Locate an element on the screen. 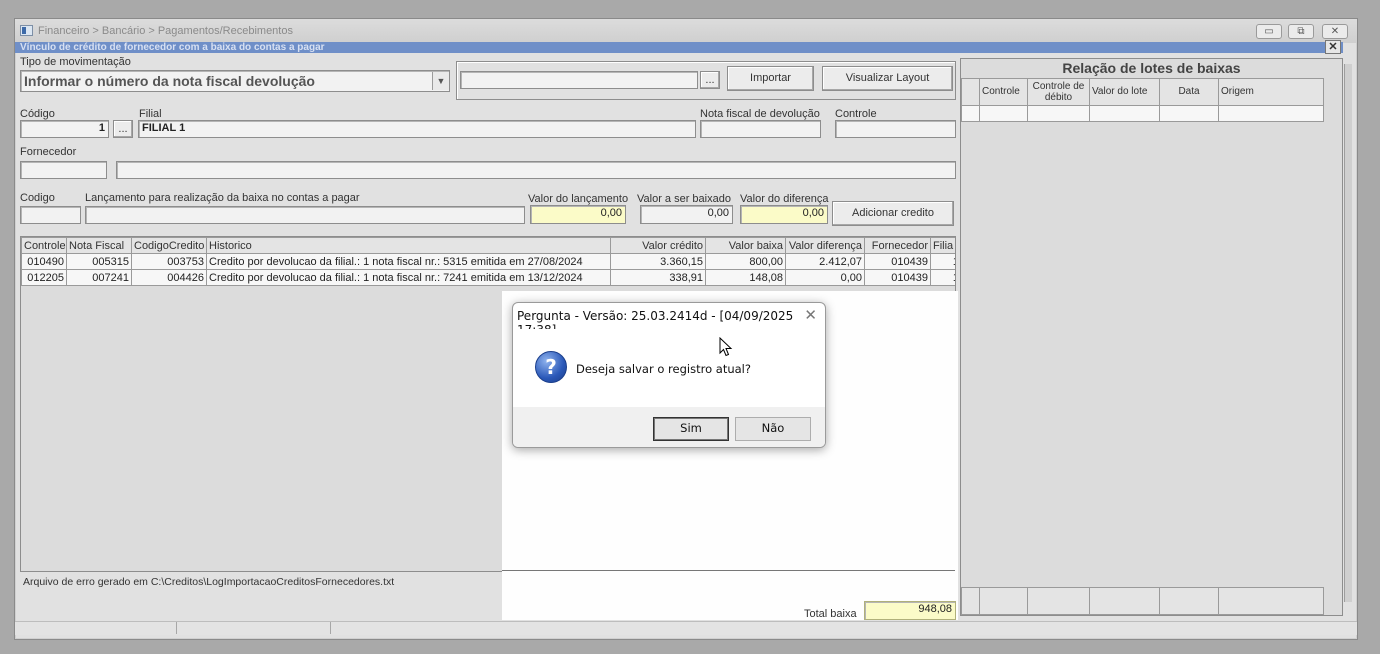  lancamento-input is located at coordinates (305, 215).